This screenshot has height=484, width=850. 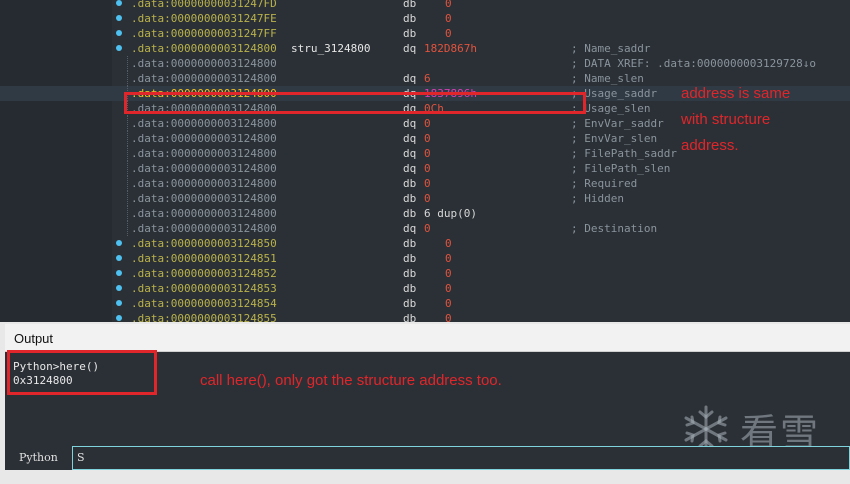 What do you see at coordinates (204, 317) in the screenshot?
I see `line-address: .data:0000000003124855` at bounding box center [204, 317].